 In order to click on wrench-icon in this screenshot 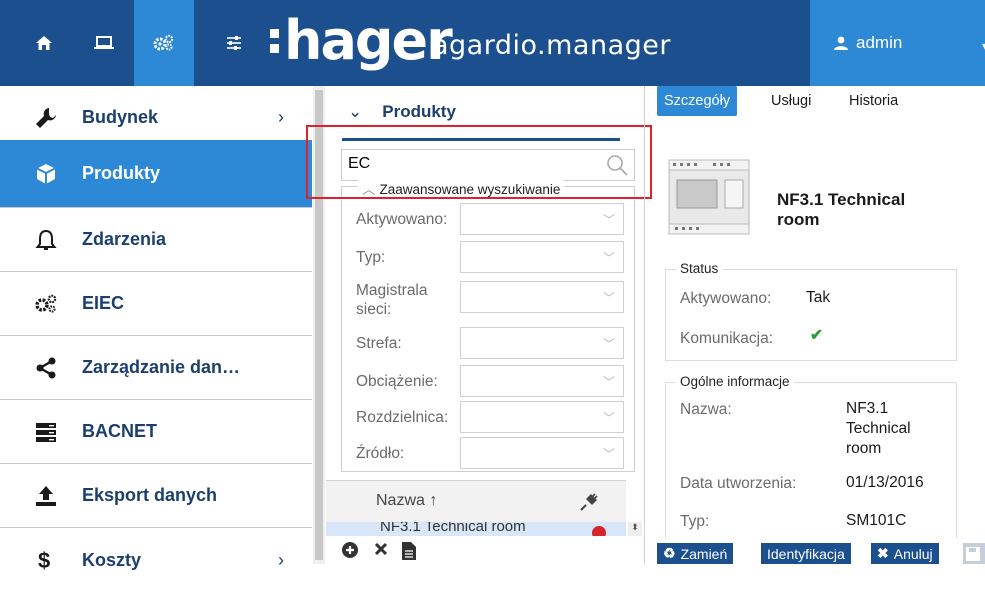, I will do `click(46, 118)`.